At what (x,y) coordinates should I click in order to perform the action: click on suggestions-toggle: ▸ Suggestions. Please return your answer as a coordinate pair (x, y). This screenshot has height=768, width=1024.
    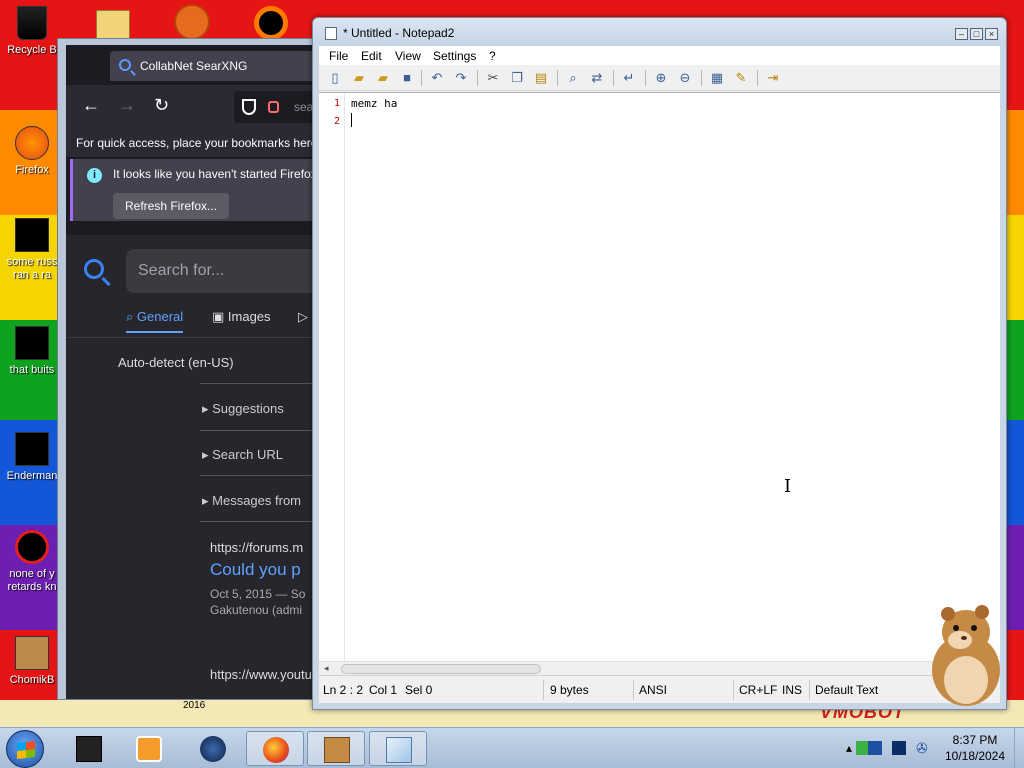
    Looking at the image, I should click on (243, 409).